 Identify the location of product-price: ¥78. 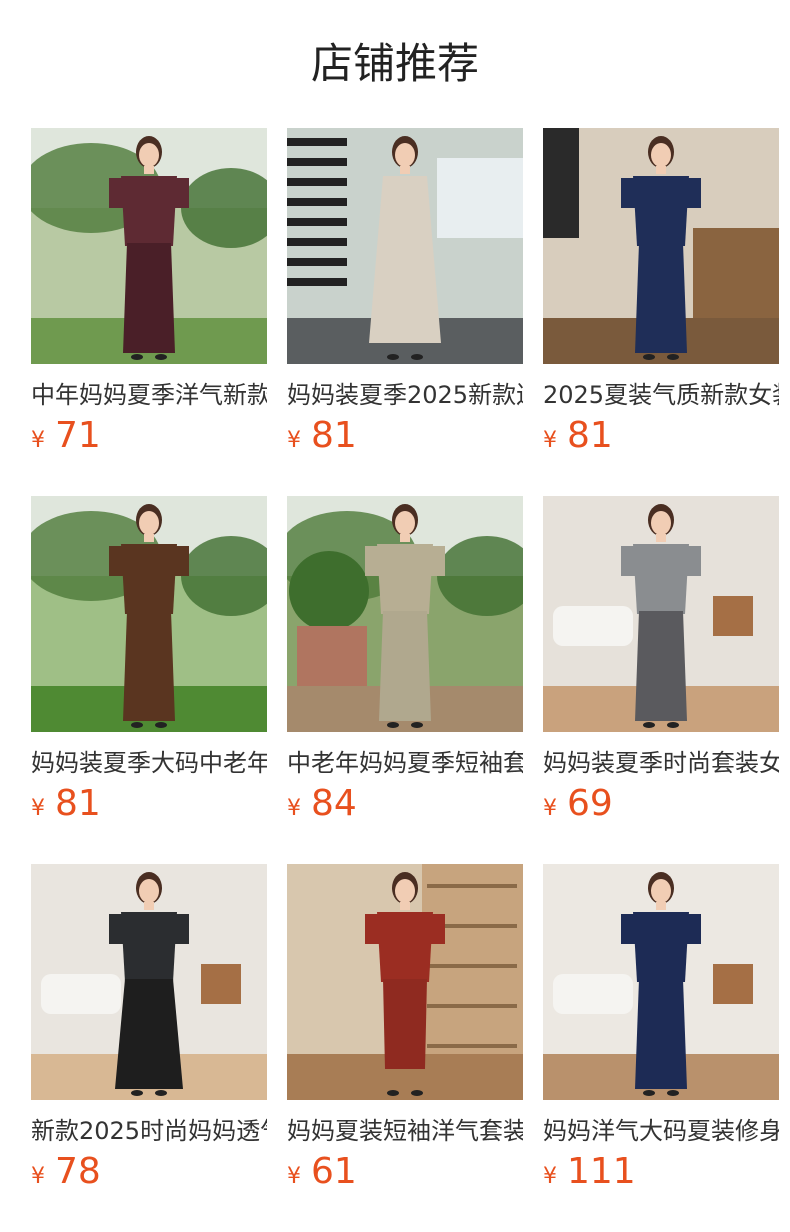
(66, 1172).